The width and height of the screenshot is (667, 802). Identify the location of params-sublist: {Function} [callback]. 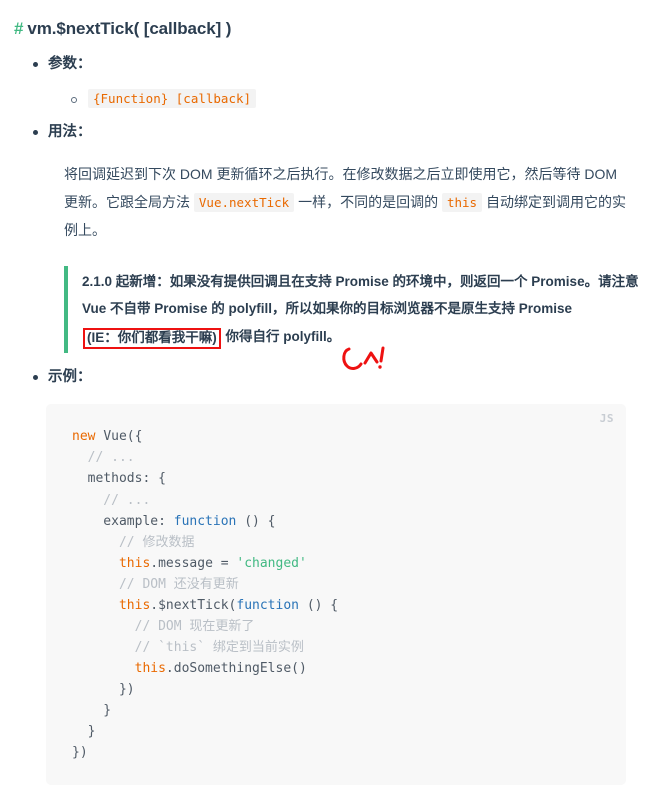
(348, 98).